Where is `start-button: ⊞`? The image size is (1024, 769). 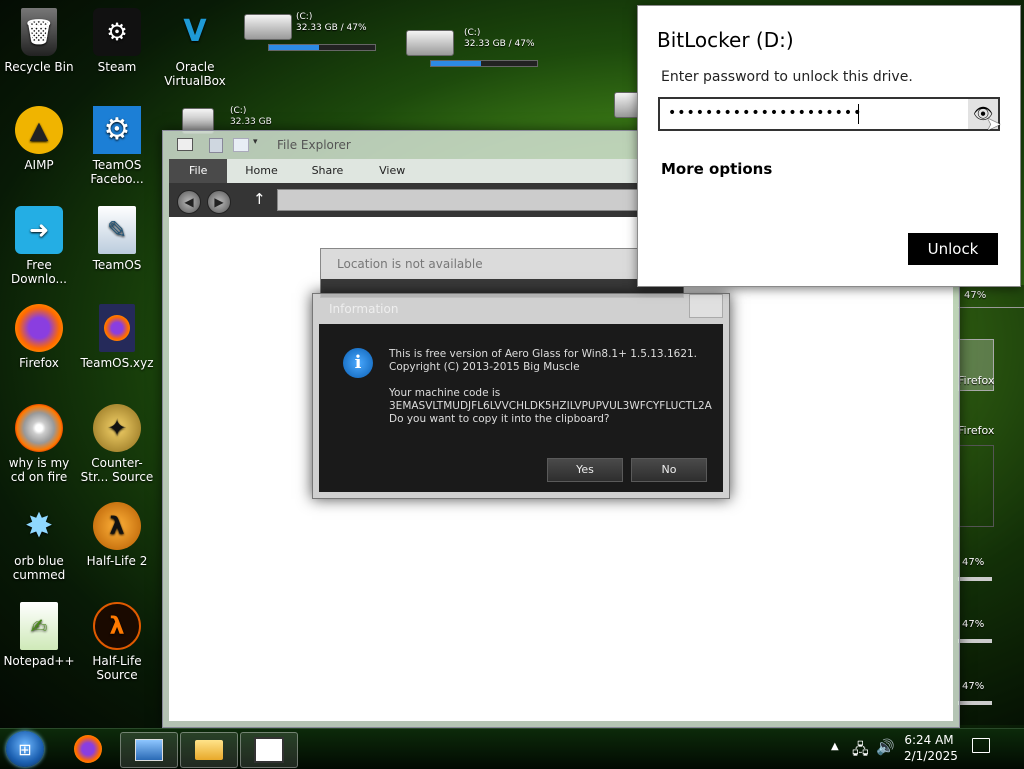 start-button: ⊞ is located at coordinates (25, 749).